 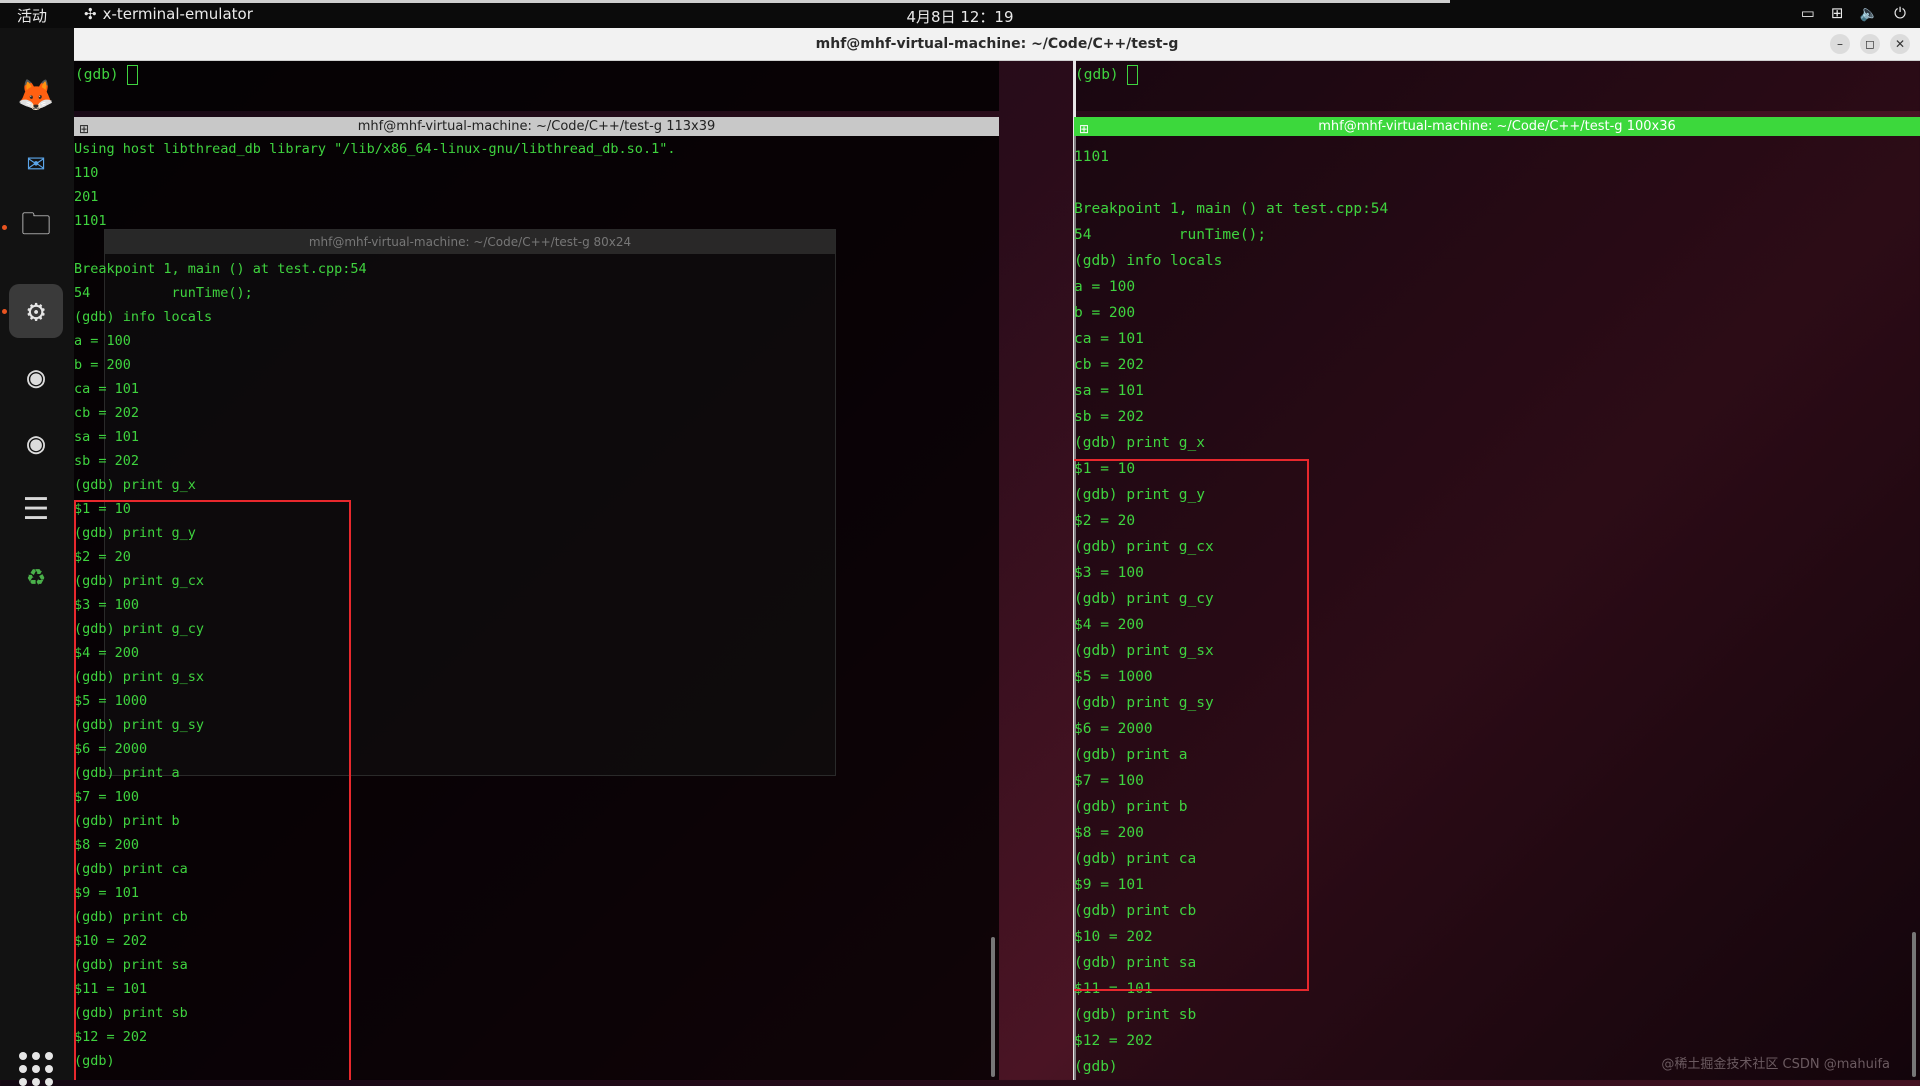 I want to click on terminal-line: 110, so click(x=86, y=173).